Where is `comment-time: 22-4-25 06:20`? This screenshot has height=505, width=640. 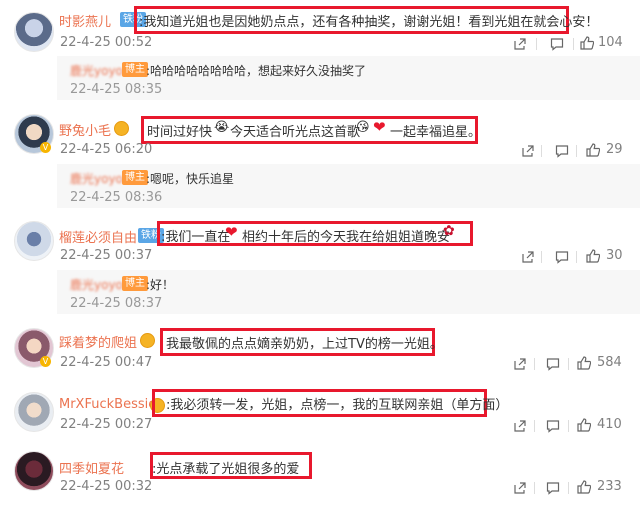 comment-time: 22-4-25 06:20 is located at coordinates (106, 149).